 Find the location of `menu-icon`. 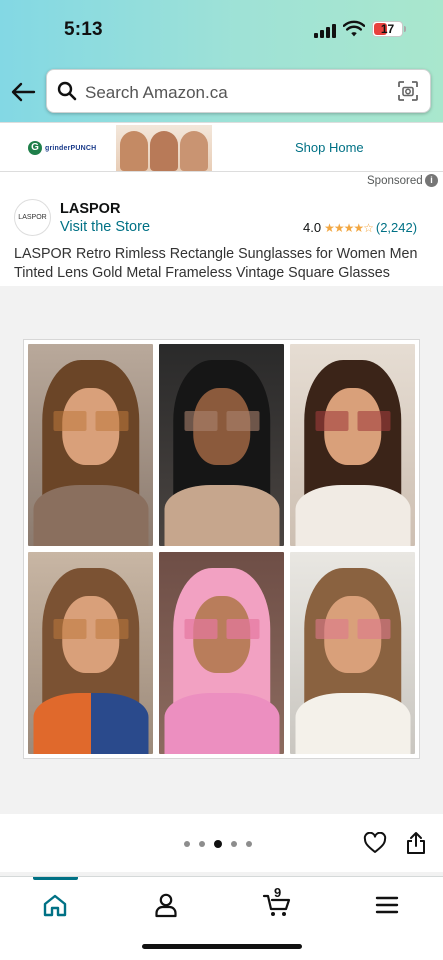

menu-icon is located at coordinates (387, 905).